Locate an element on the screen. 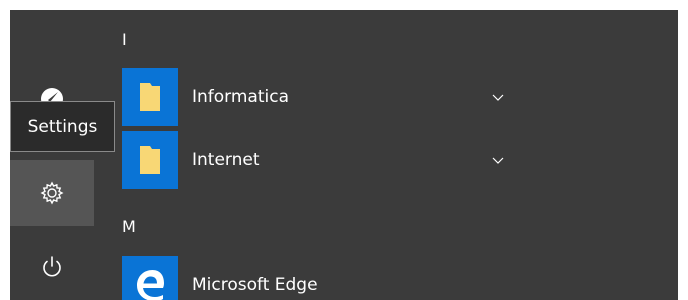 This screenshot has height=300, width=688. group-header-m: M is located at coordinates (129, 226).